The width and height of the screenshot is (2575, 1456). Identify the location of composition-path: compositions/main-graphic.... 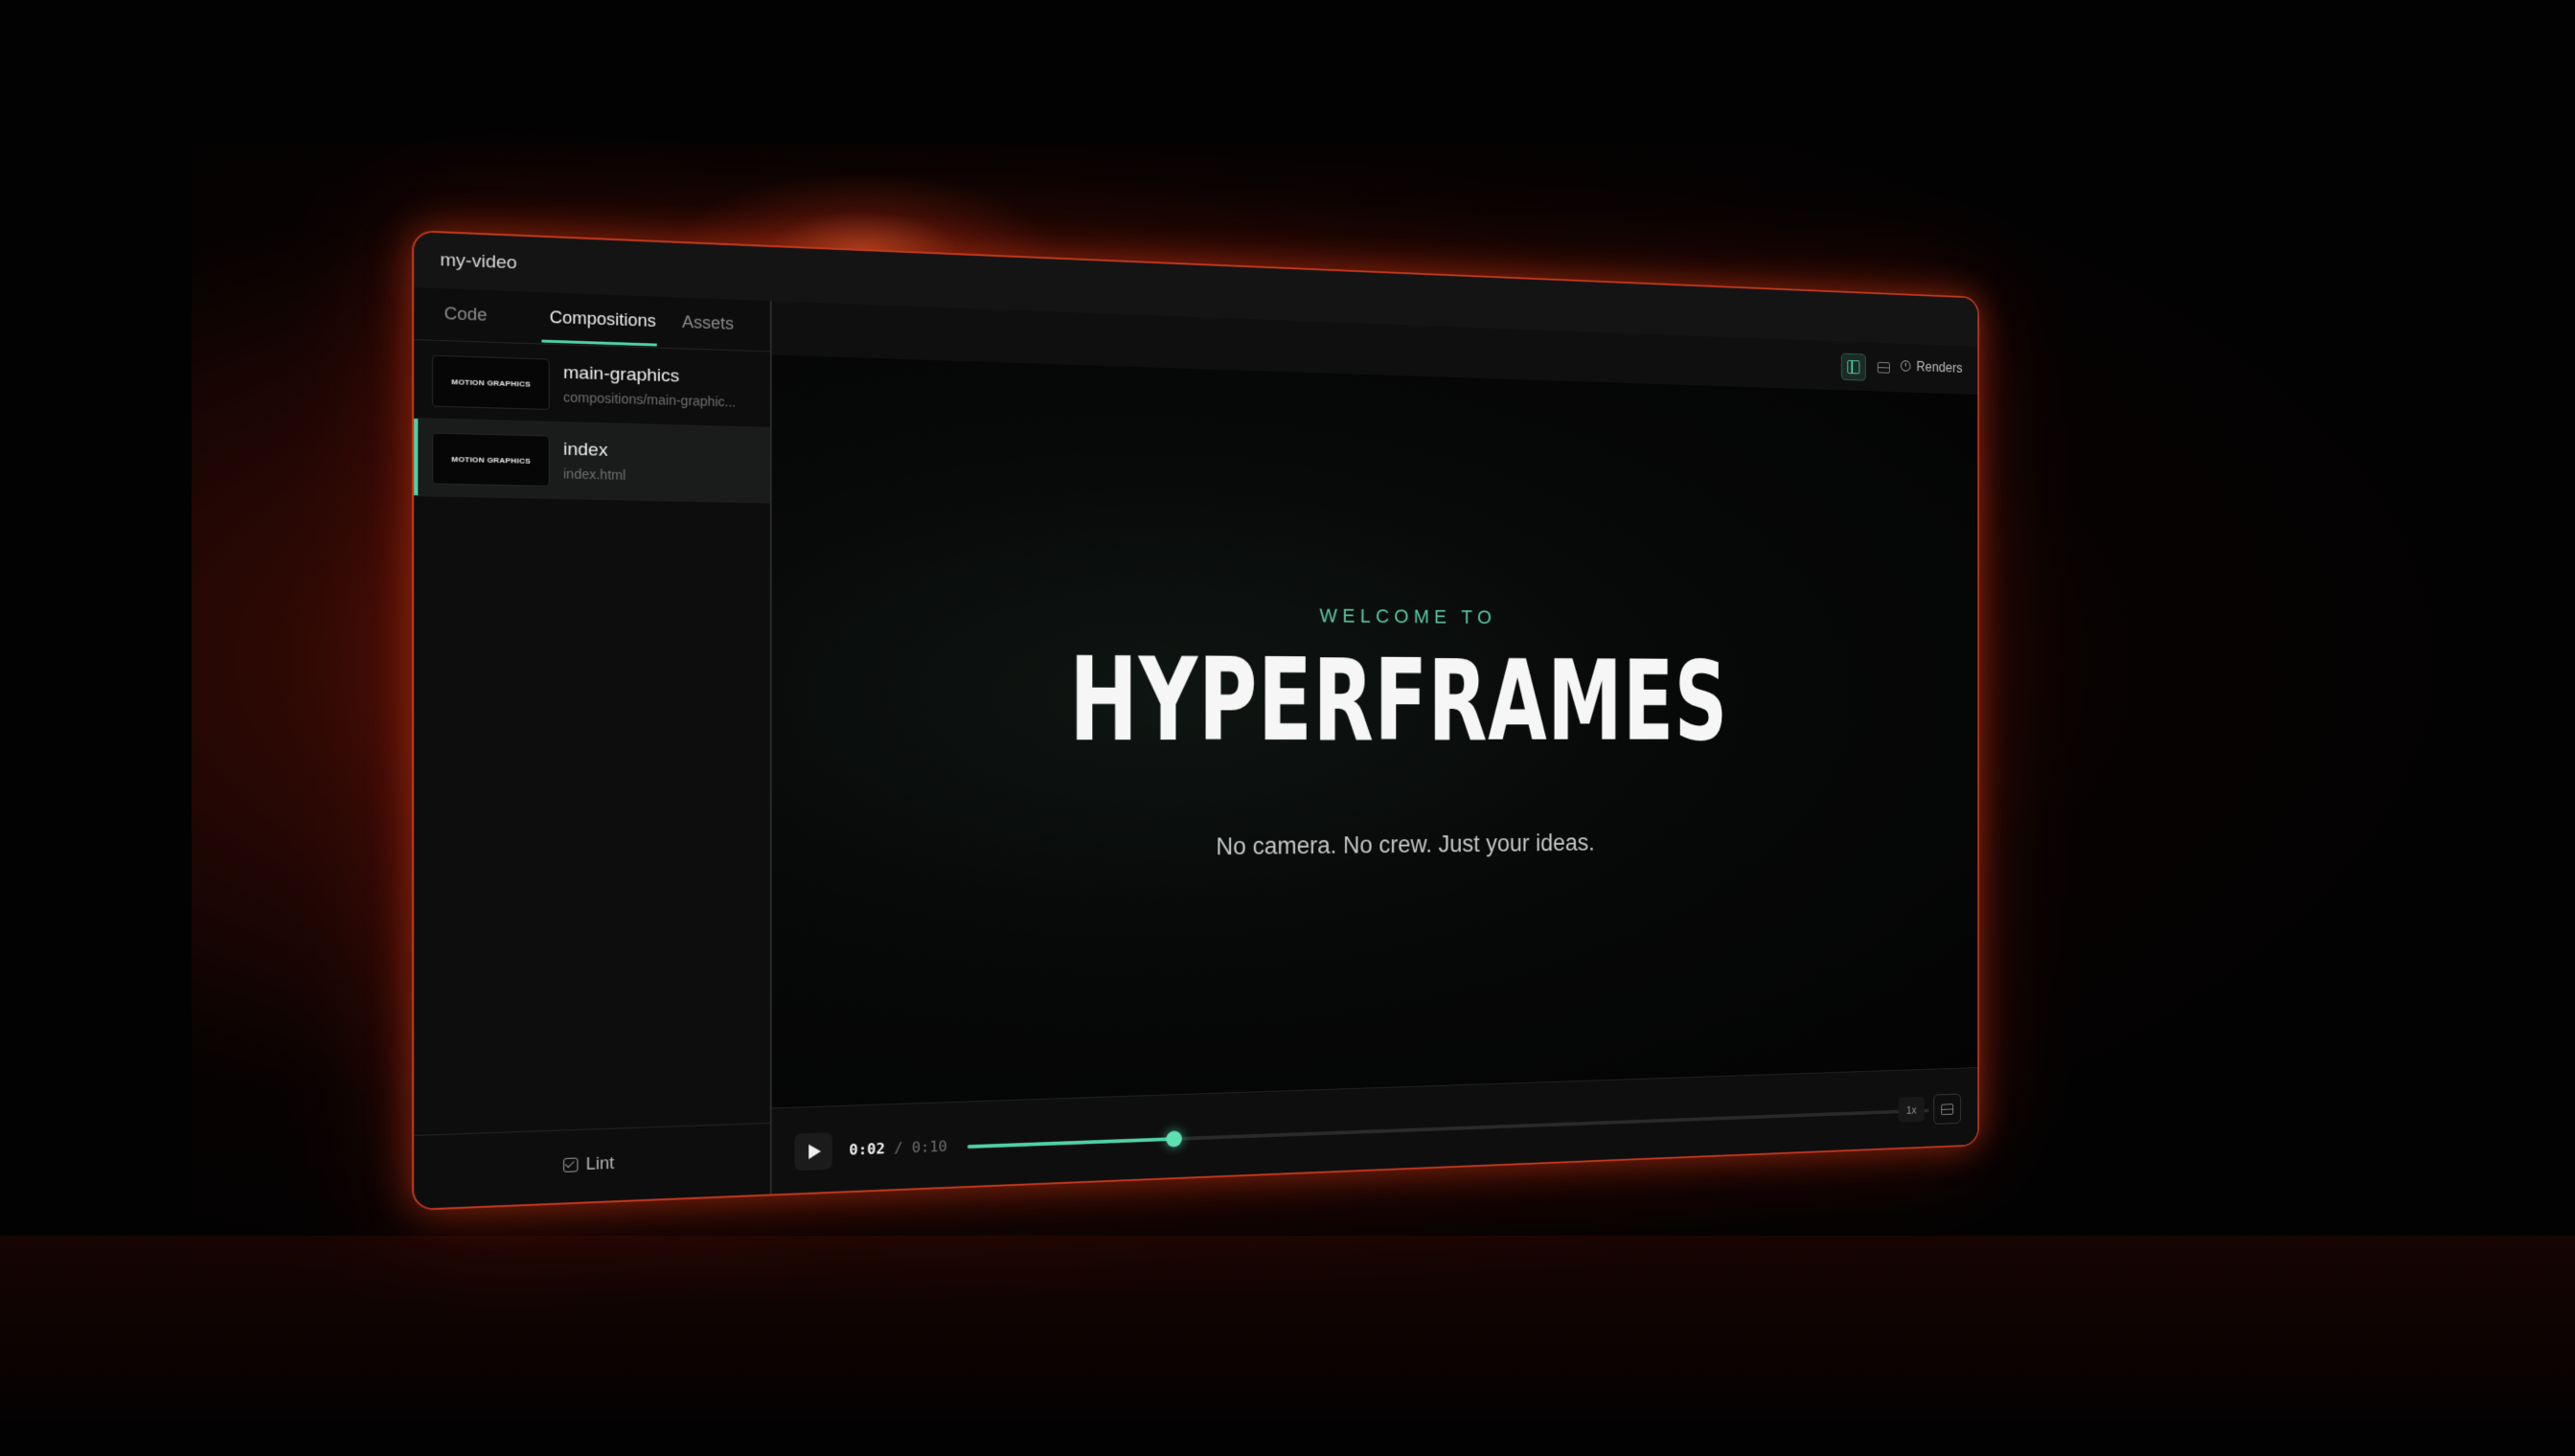
(649, 400).